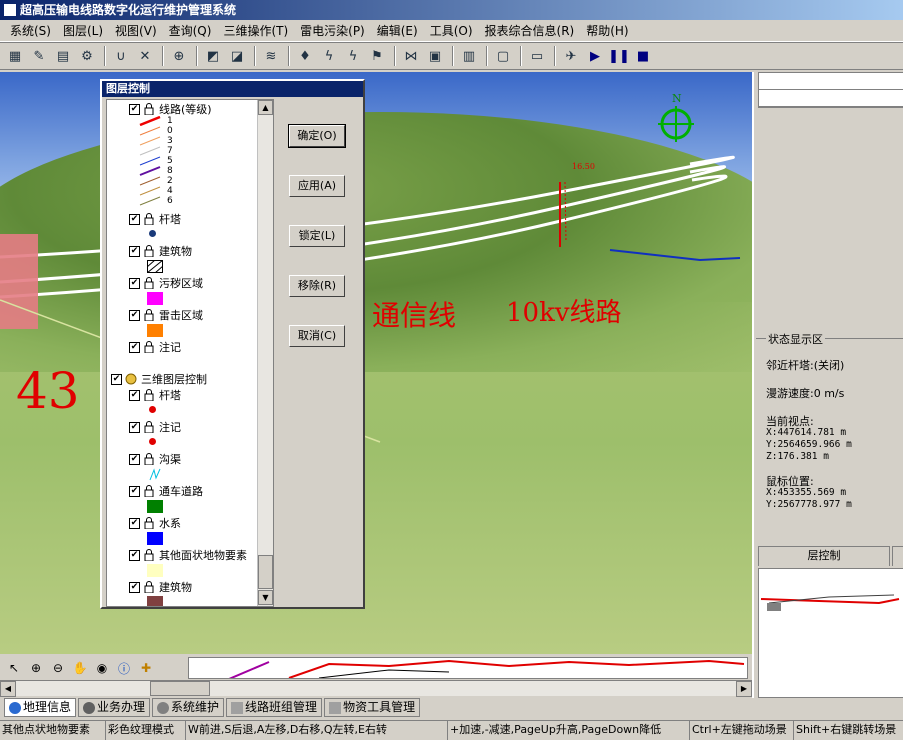  Describe the element at coordinates (166, 491) in the screenshot. I see `layer-node-3d-road: ✔ 通车道路` at that location.